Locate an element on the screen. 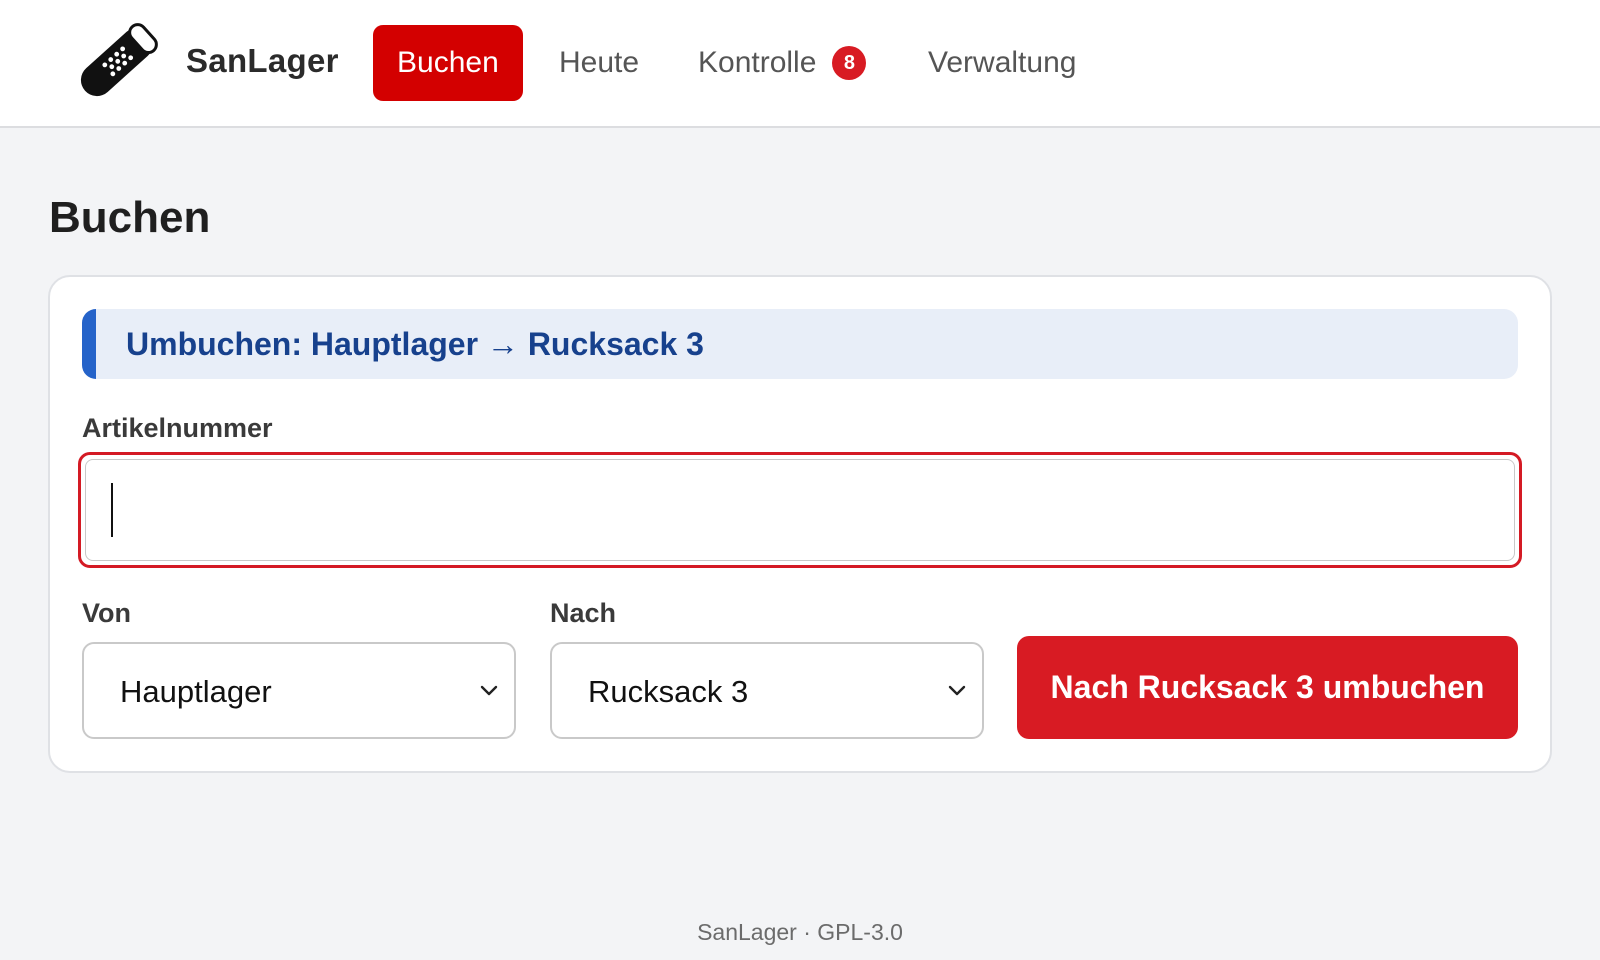 This screenshot has width=1600, height=960. from-label: Von is located at coordinates (106, 613).